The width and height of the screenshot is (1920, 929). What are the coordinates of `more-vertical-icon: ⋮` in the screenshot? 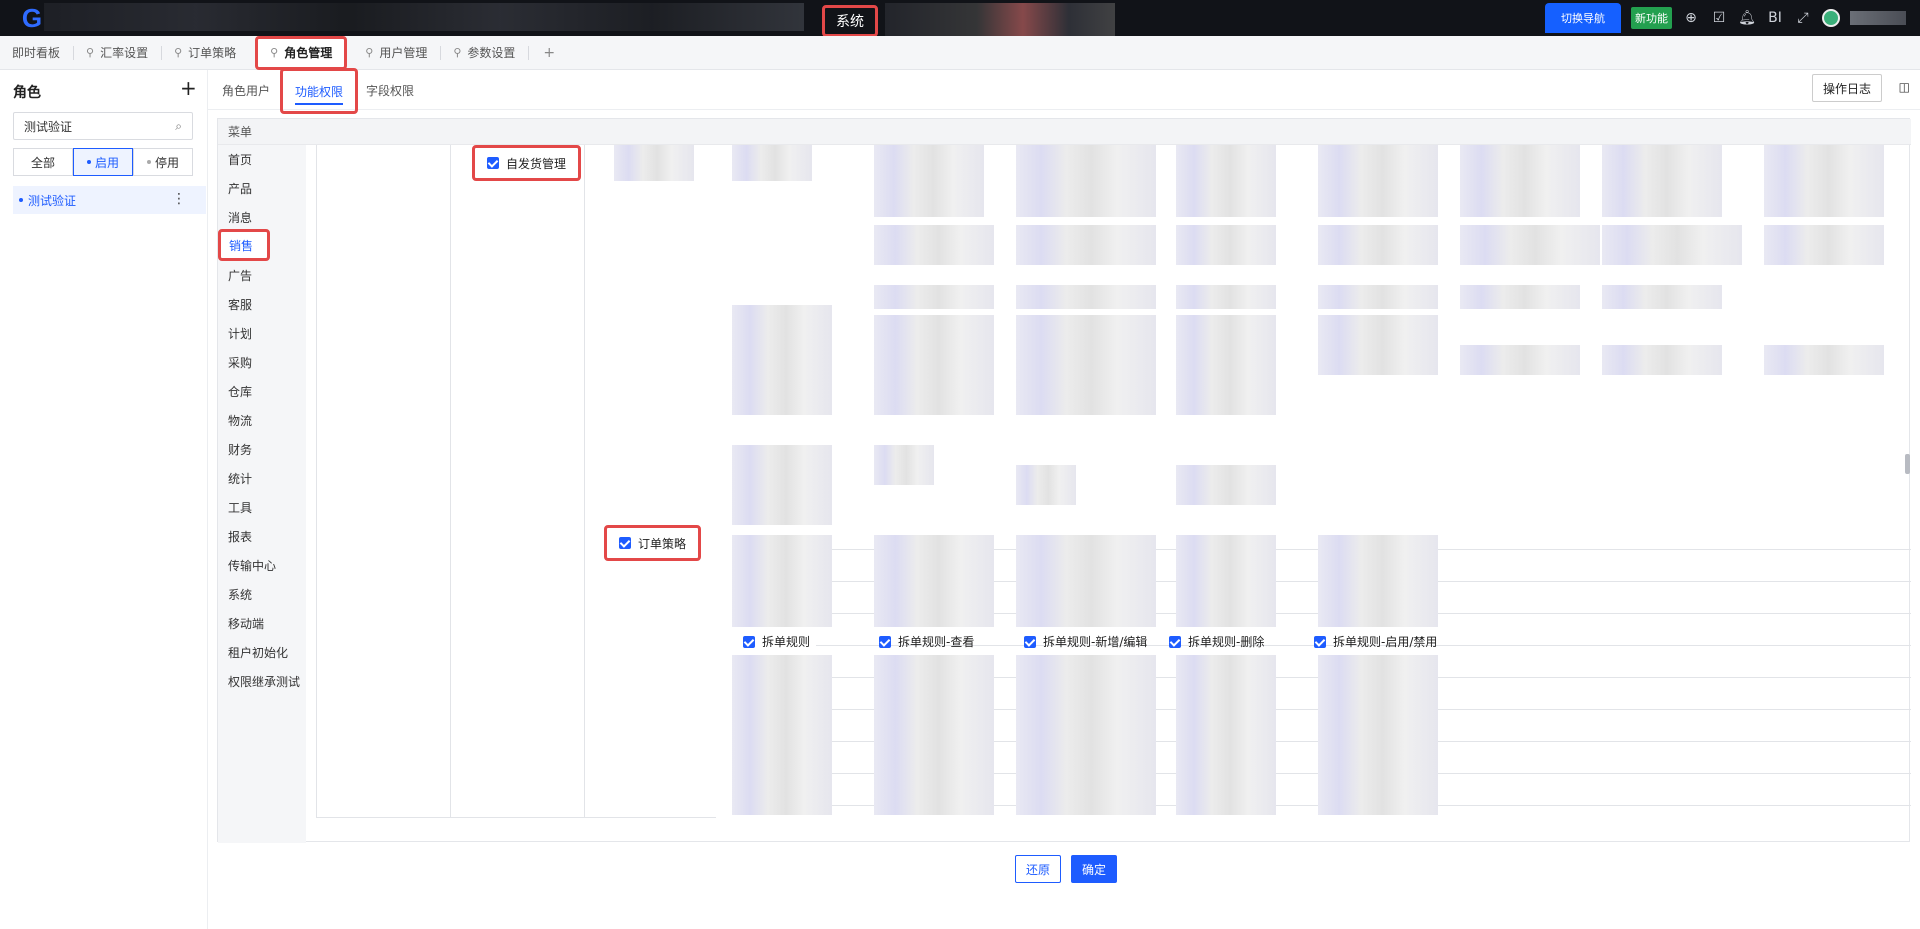 It's located at (179, 199).